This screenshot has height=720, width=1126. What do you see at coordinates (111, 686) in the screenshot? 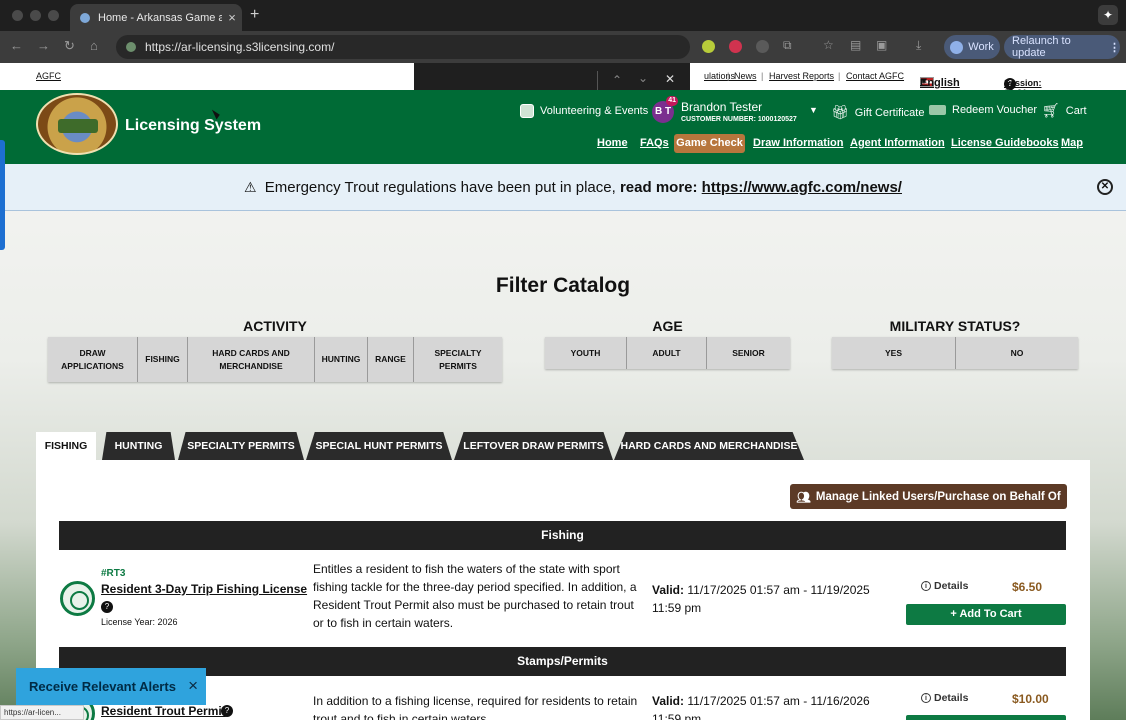
I see `receive-alerts-toast: Receive Relevant Alerts ×` at bounding box center [111, 686].